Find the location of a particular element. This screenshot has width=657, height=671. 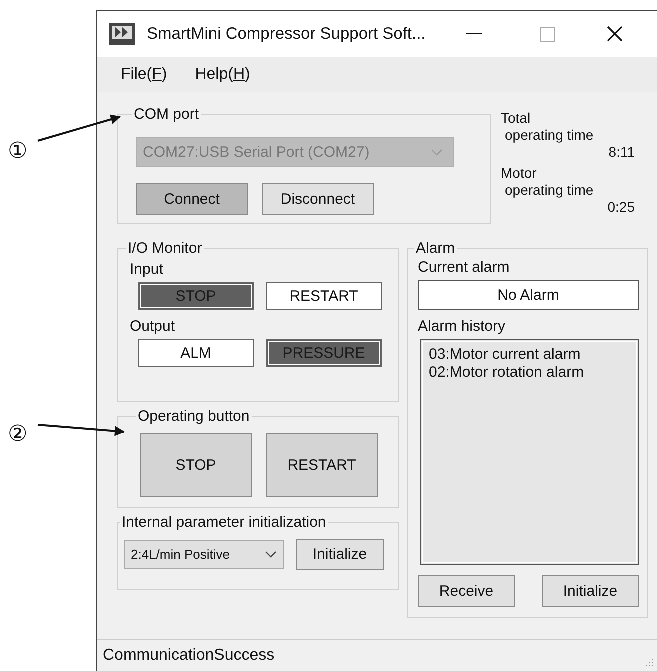

status-indicator: ALM is located at coordinates (196, 353).